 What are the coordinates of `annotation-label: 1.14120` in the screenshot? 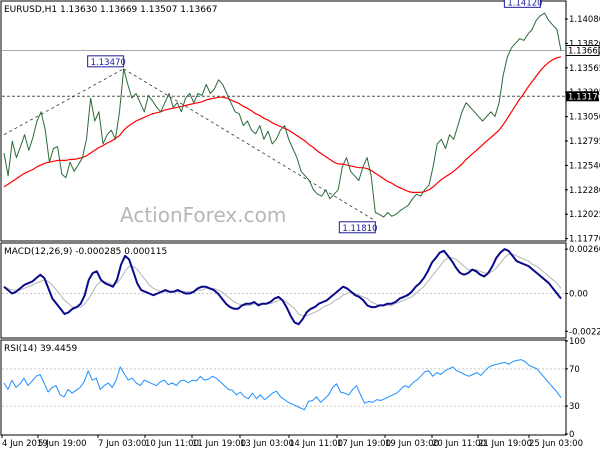 It's located at (524, 4).